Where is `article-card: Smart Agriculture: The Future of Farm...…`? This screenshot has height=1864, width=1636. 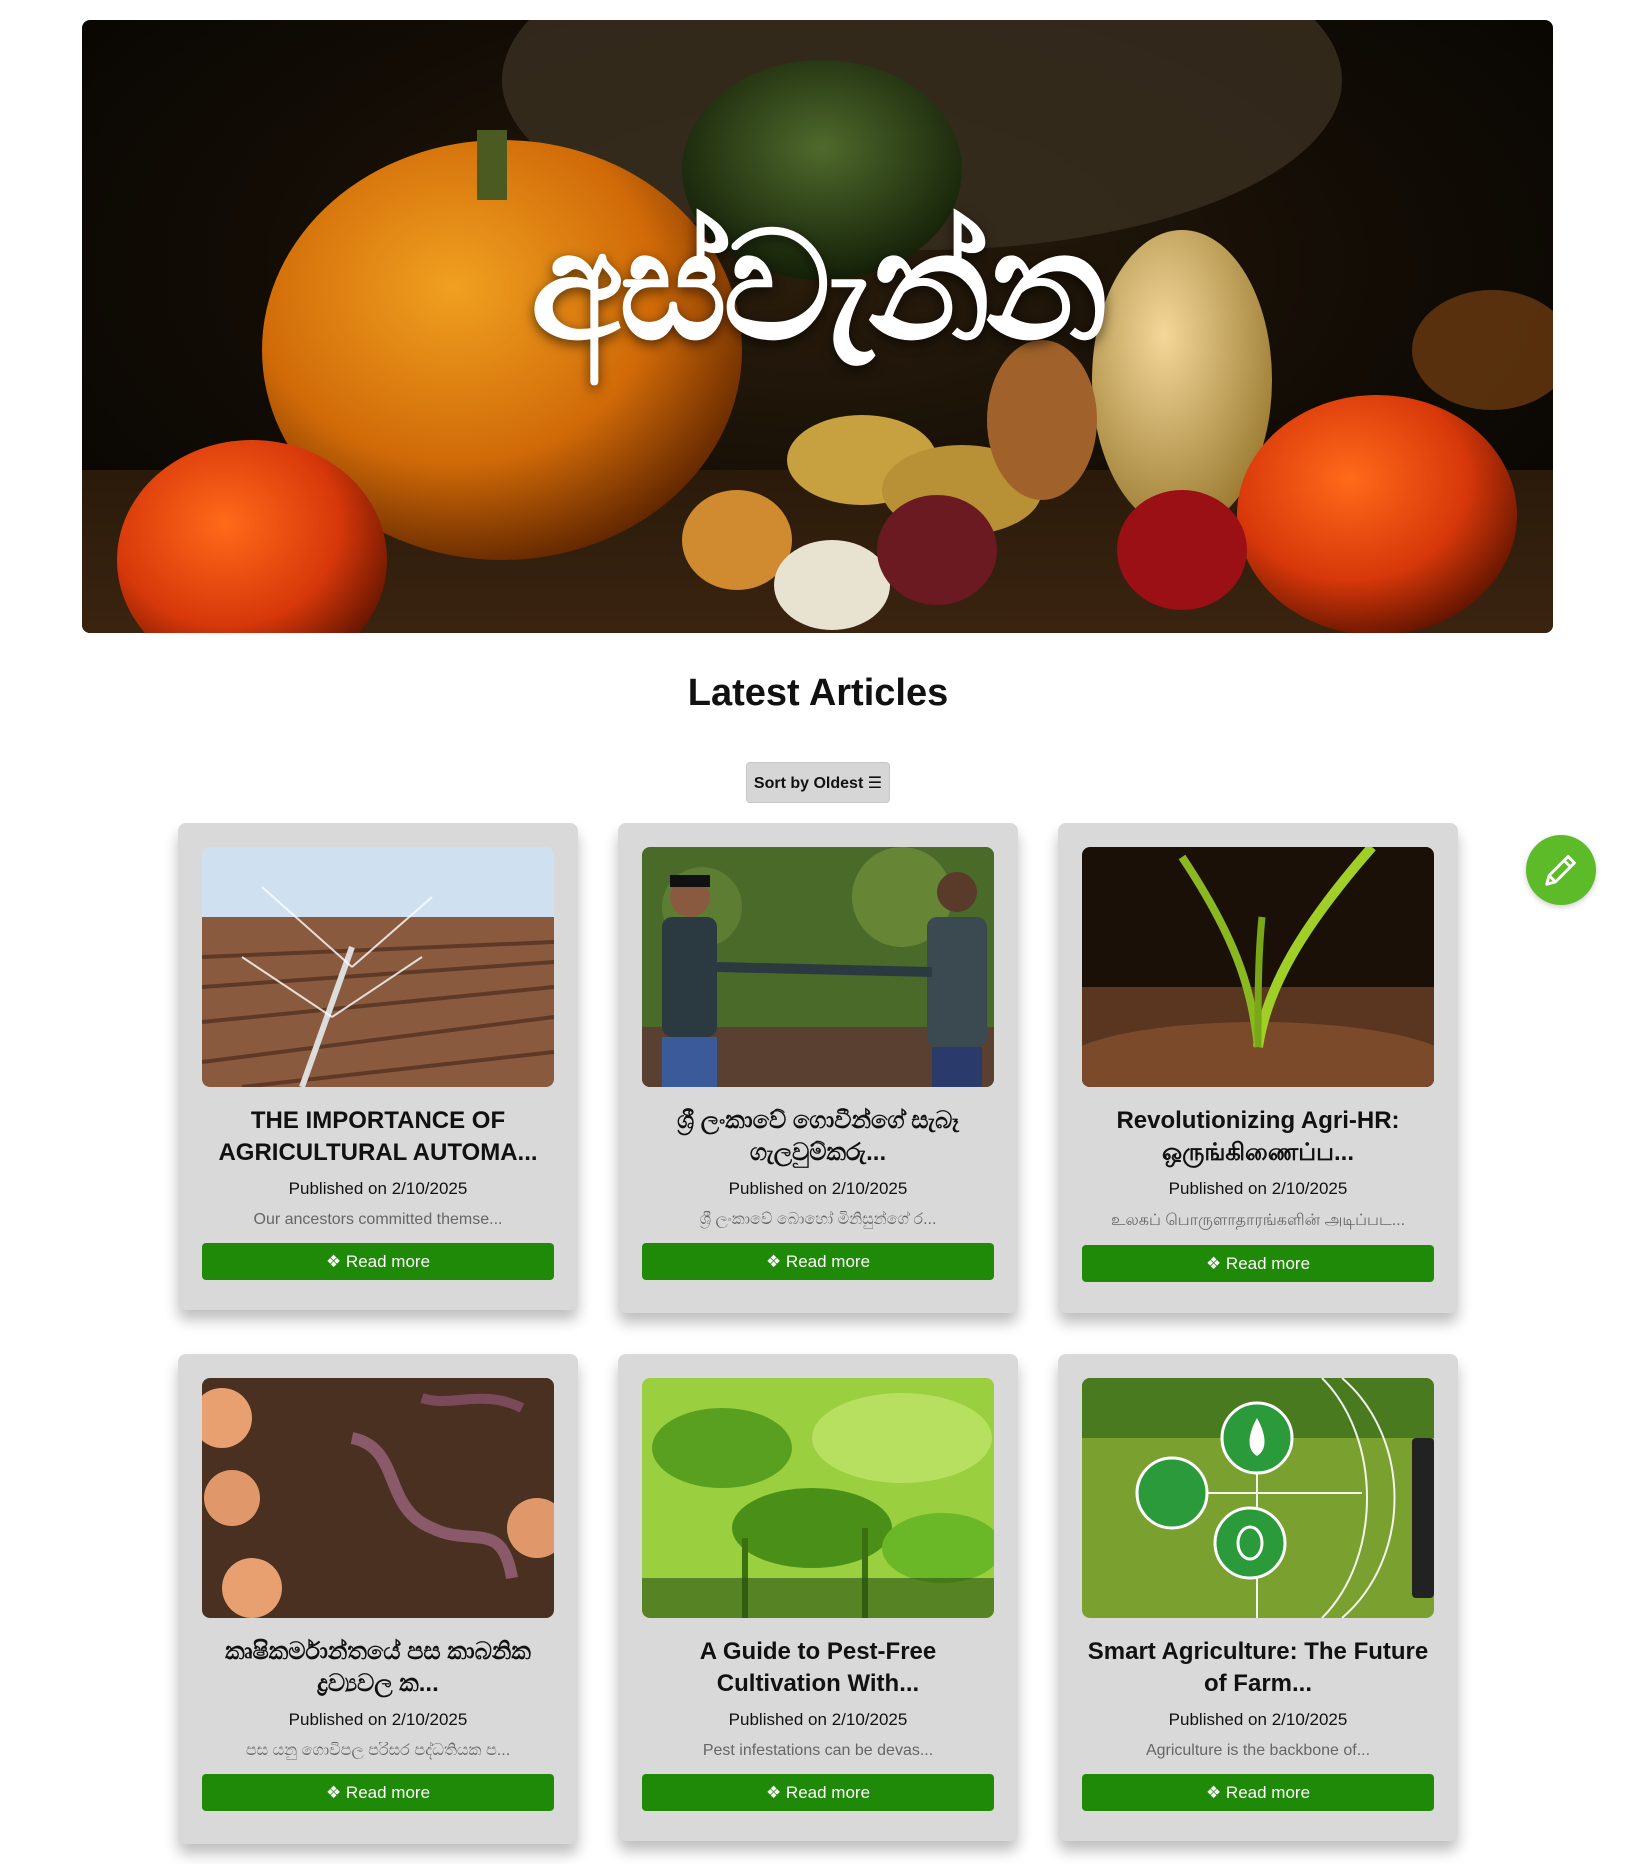 article-card: Smart Agriculture: The Future of Farm...… is located at coordinates (1258, 1597).